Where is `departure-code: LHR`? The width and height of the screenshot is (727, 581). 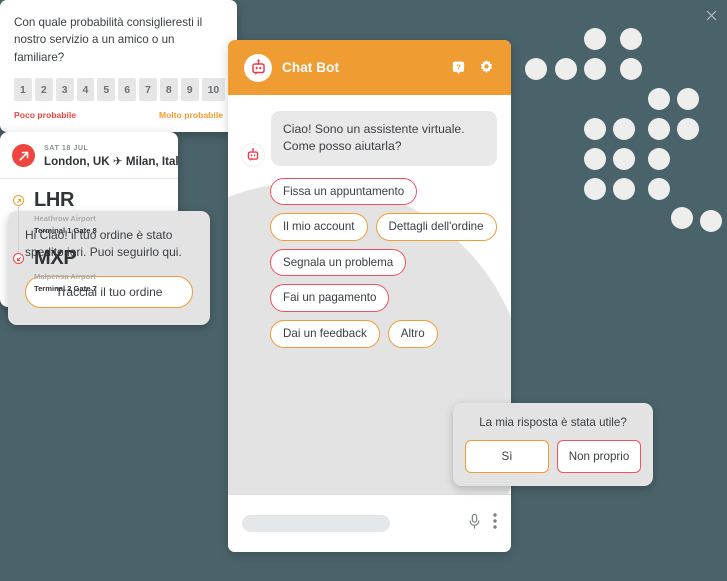 departure-code: LHR is located at coordinates (54, 200).